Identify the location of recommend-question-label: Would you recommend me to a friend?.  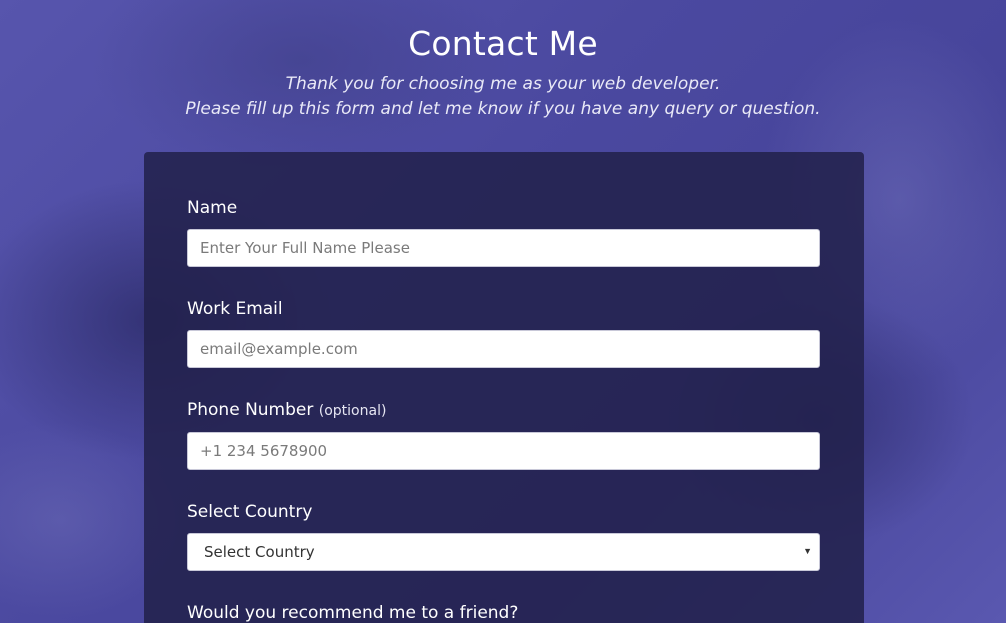
(353, 613).